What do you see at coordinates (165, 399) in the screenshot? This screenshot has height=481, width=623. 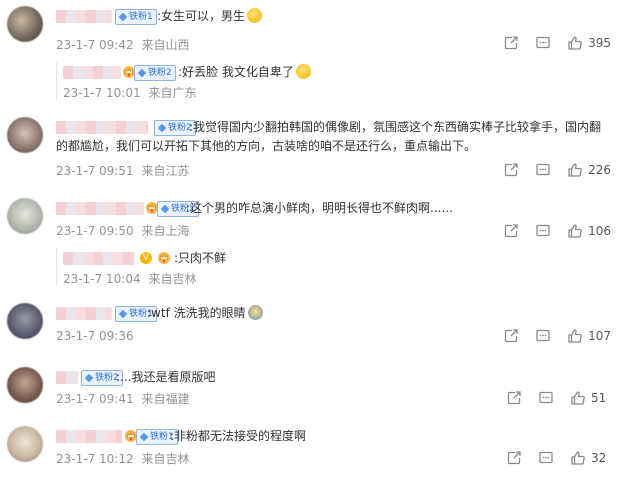 I see `location: 来自福建` at bounding box center [165, 399].